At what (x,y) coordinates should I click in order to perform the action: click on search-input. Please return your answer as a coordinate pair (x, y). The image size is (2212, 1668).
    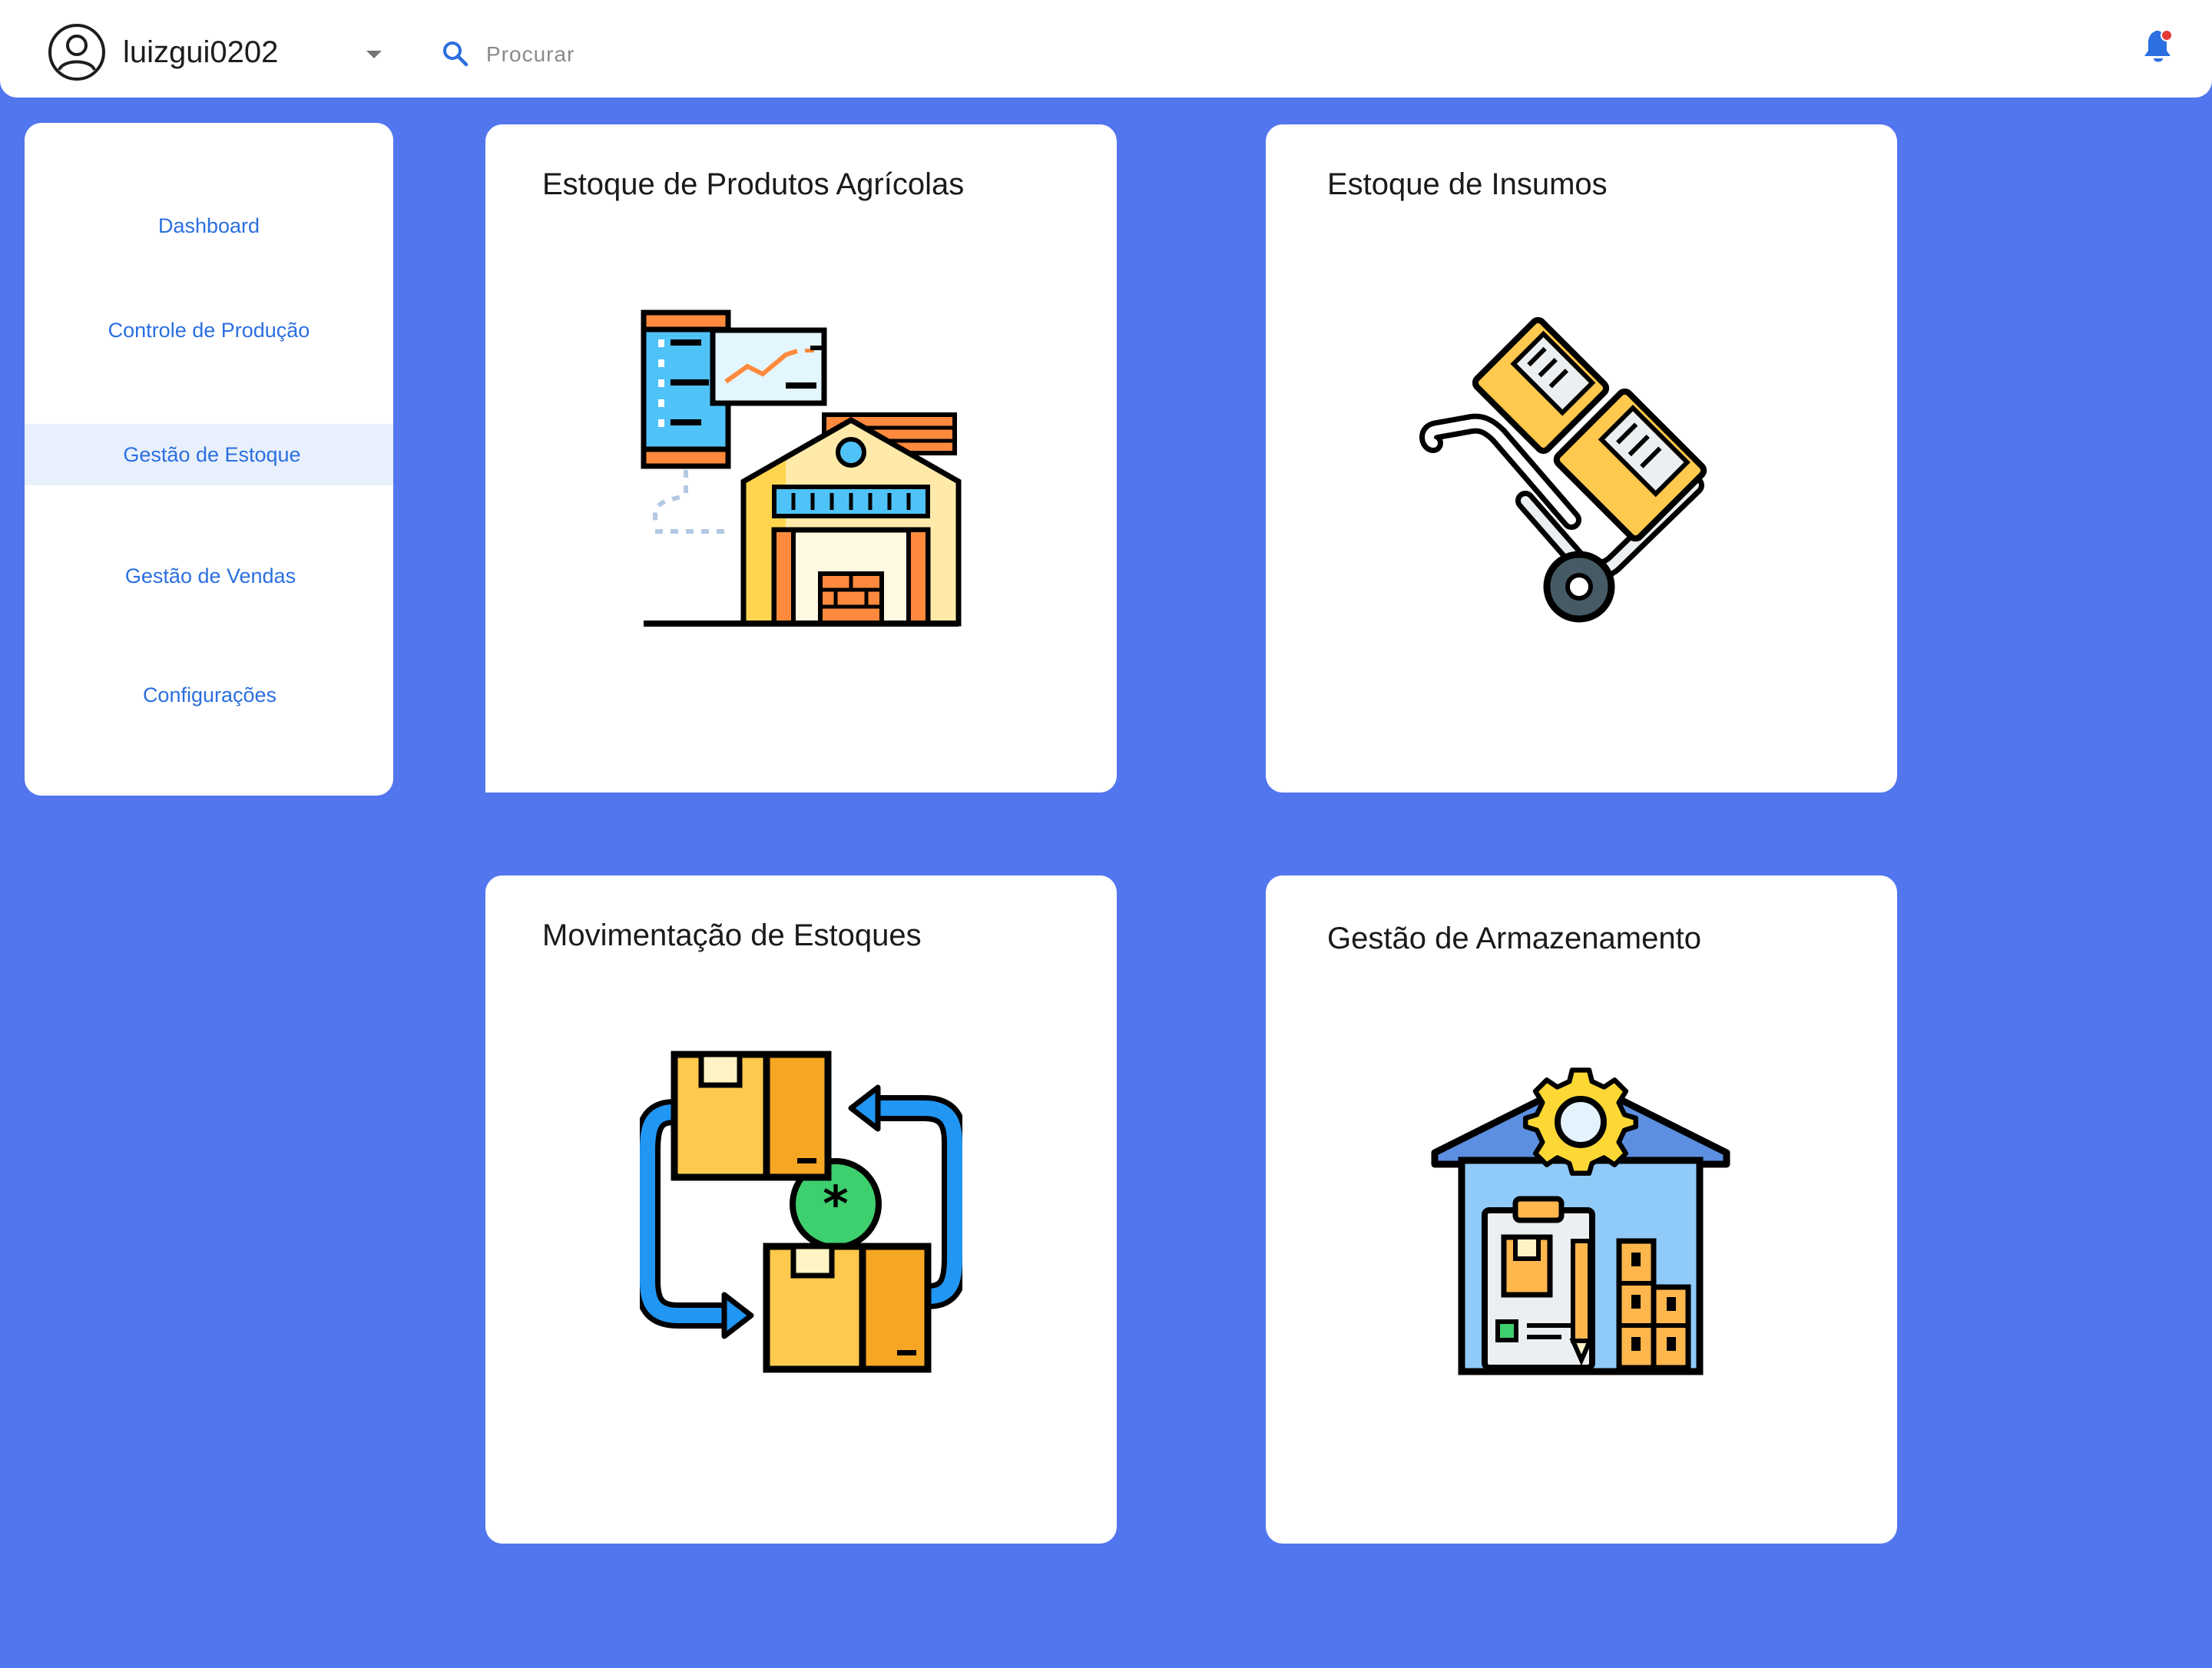
    Looking at the image, I should click on (655, 54).